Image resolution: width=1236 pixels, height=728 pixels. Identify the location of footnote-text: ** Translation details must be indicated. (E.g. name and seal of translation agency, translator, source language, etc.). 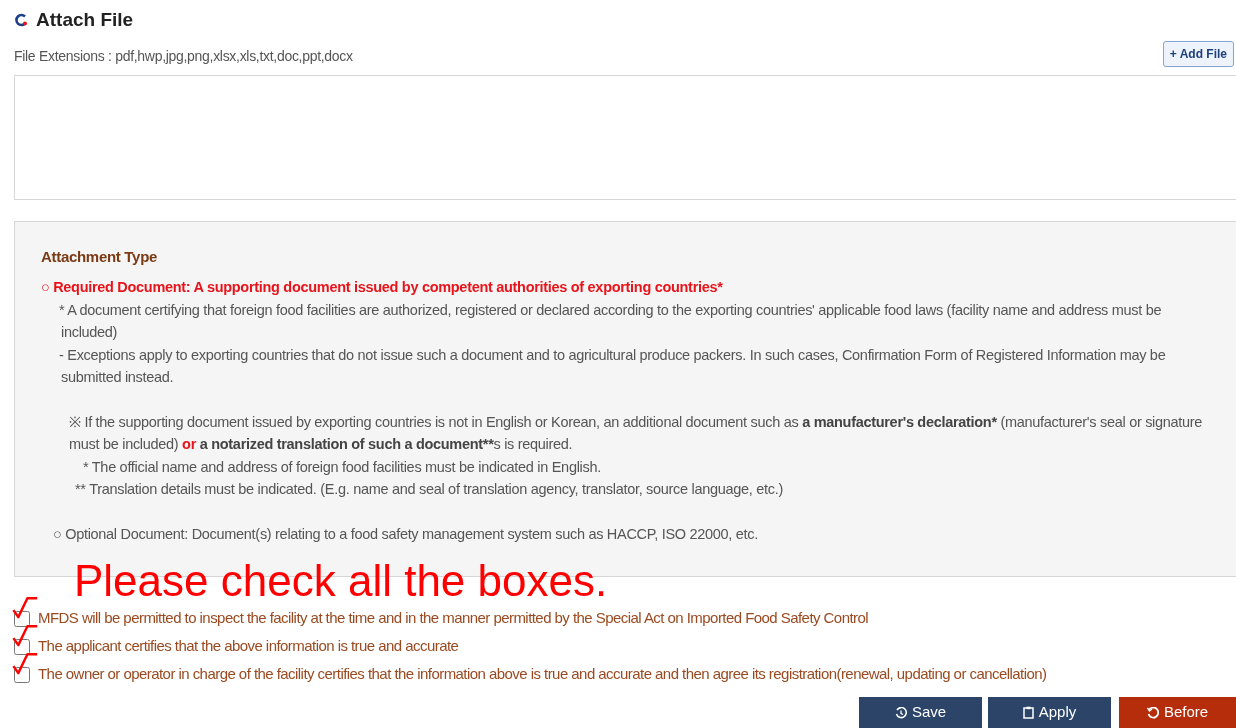
(429, 489).